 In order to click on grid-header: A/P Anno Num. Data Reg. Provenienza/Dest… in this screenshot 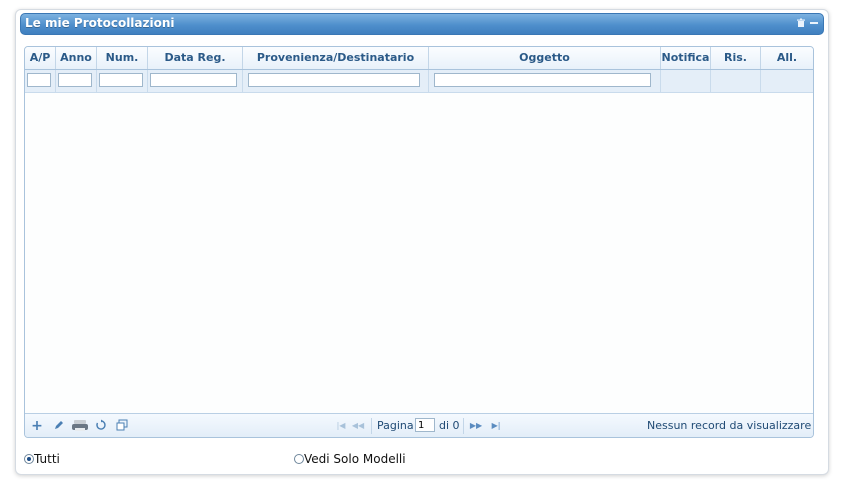, I will do `click(419, 58)`.